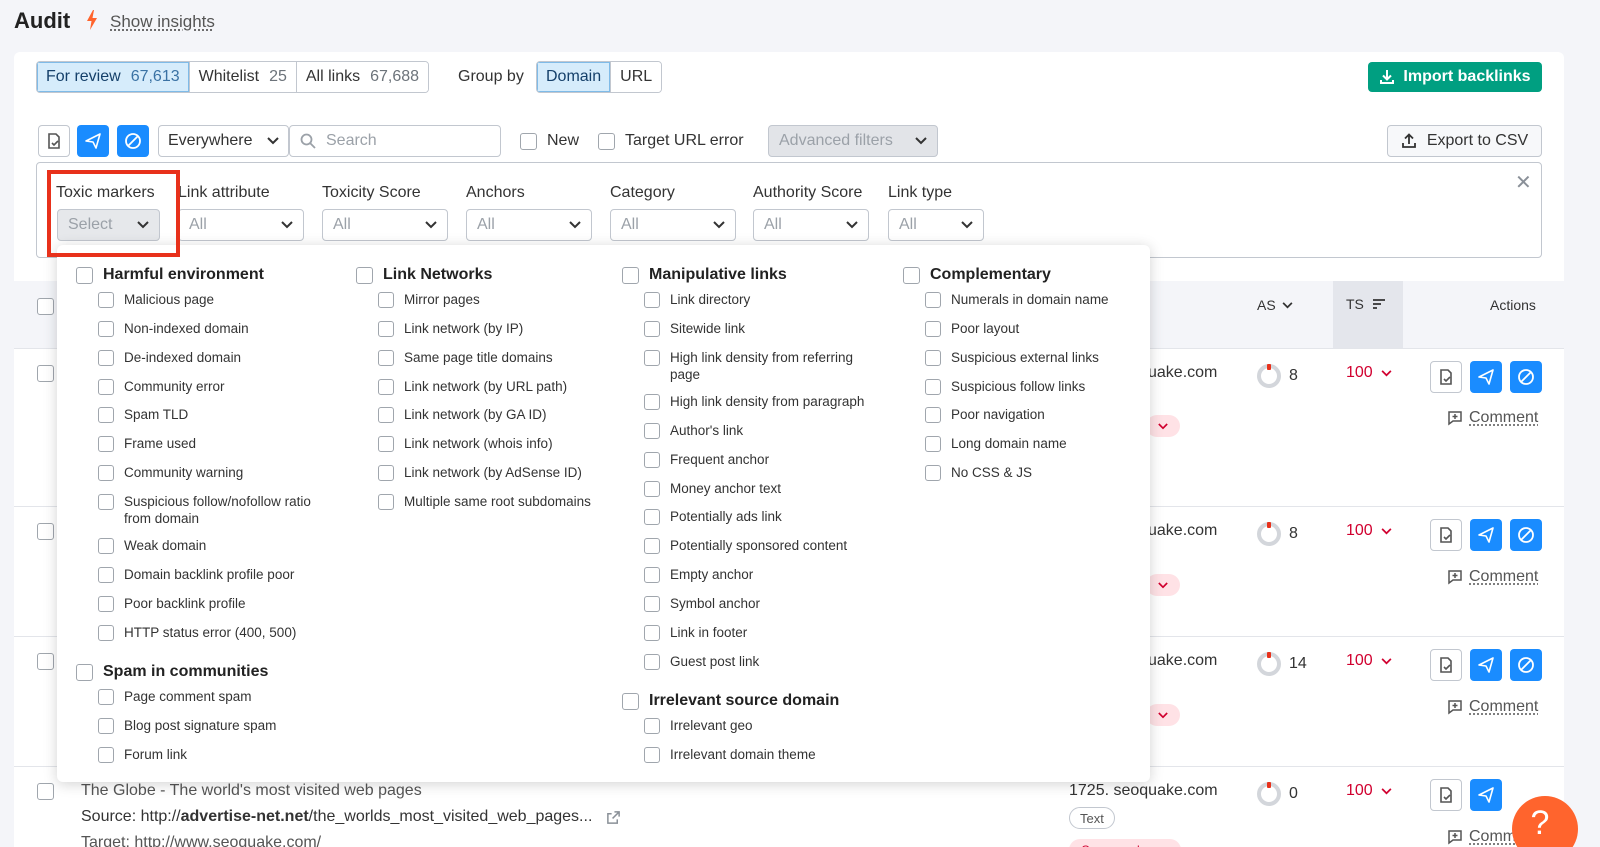 The image size is (1600, 847). I want to click on as-column-header: AS, so click(1275, 305).